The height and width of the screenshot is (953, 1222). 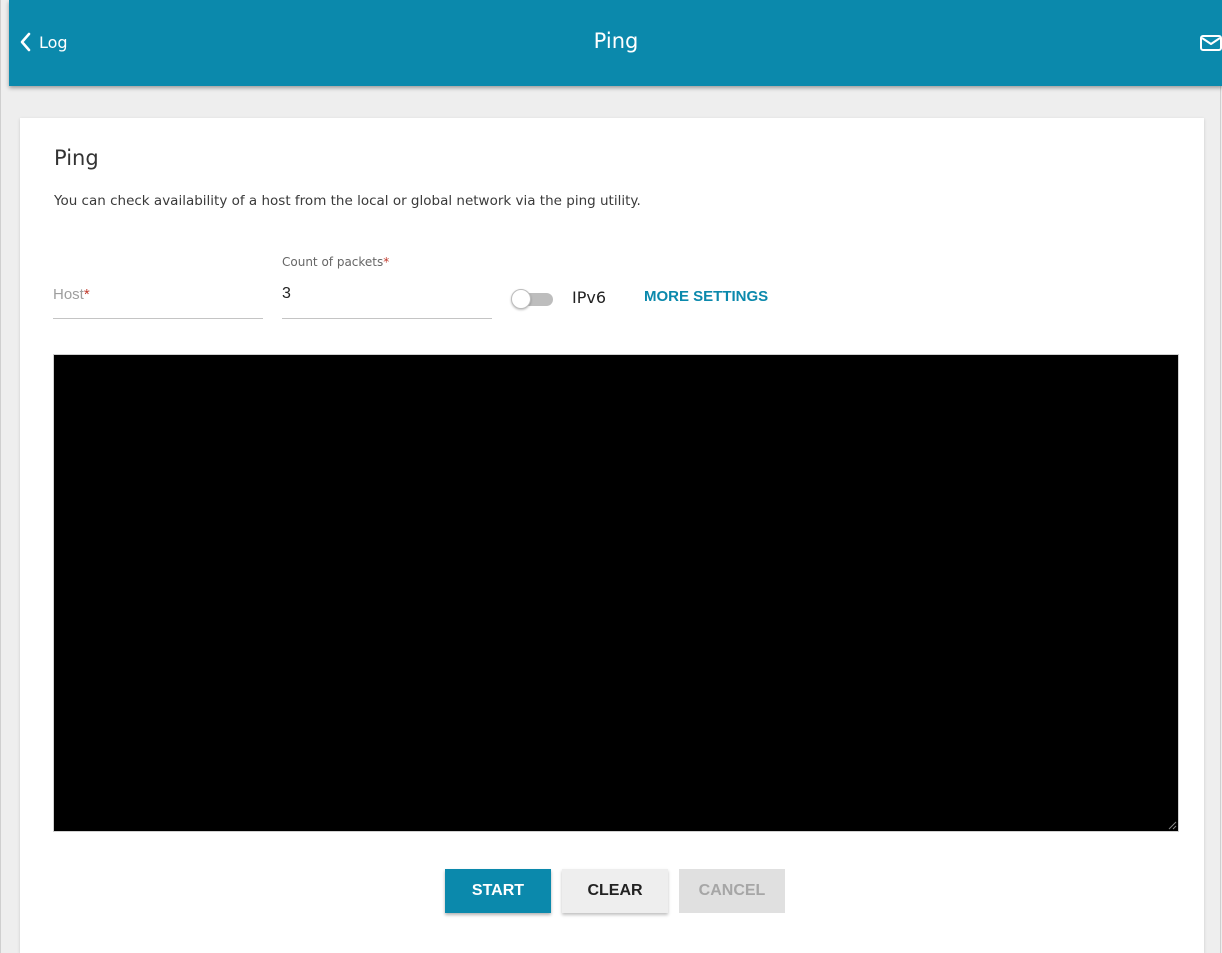 I want to click on host-placeholder: Host*, so click(x=71, y=294).